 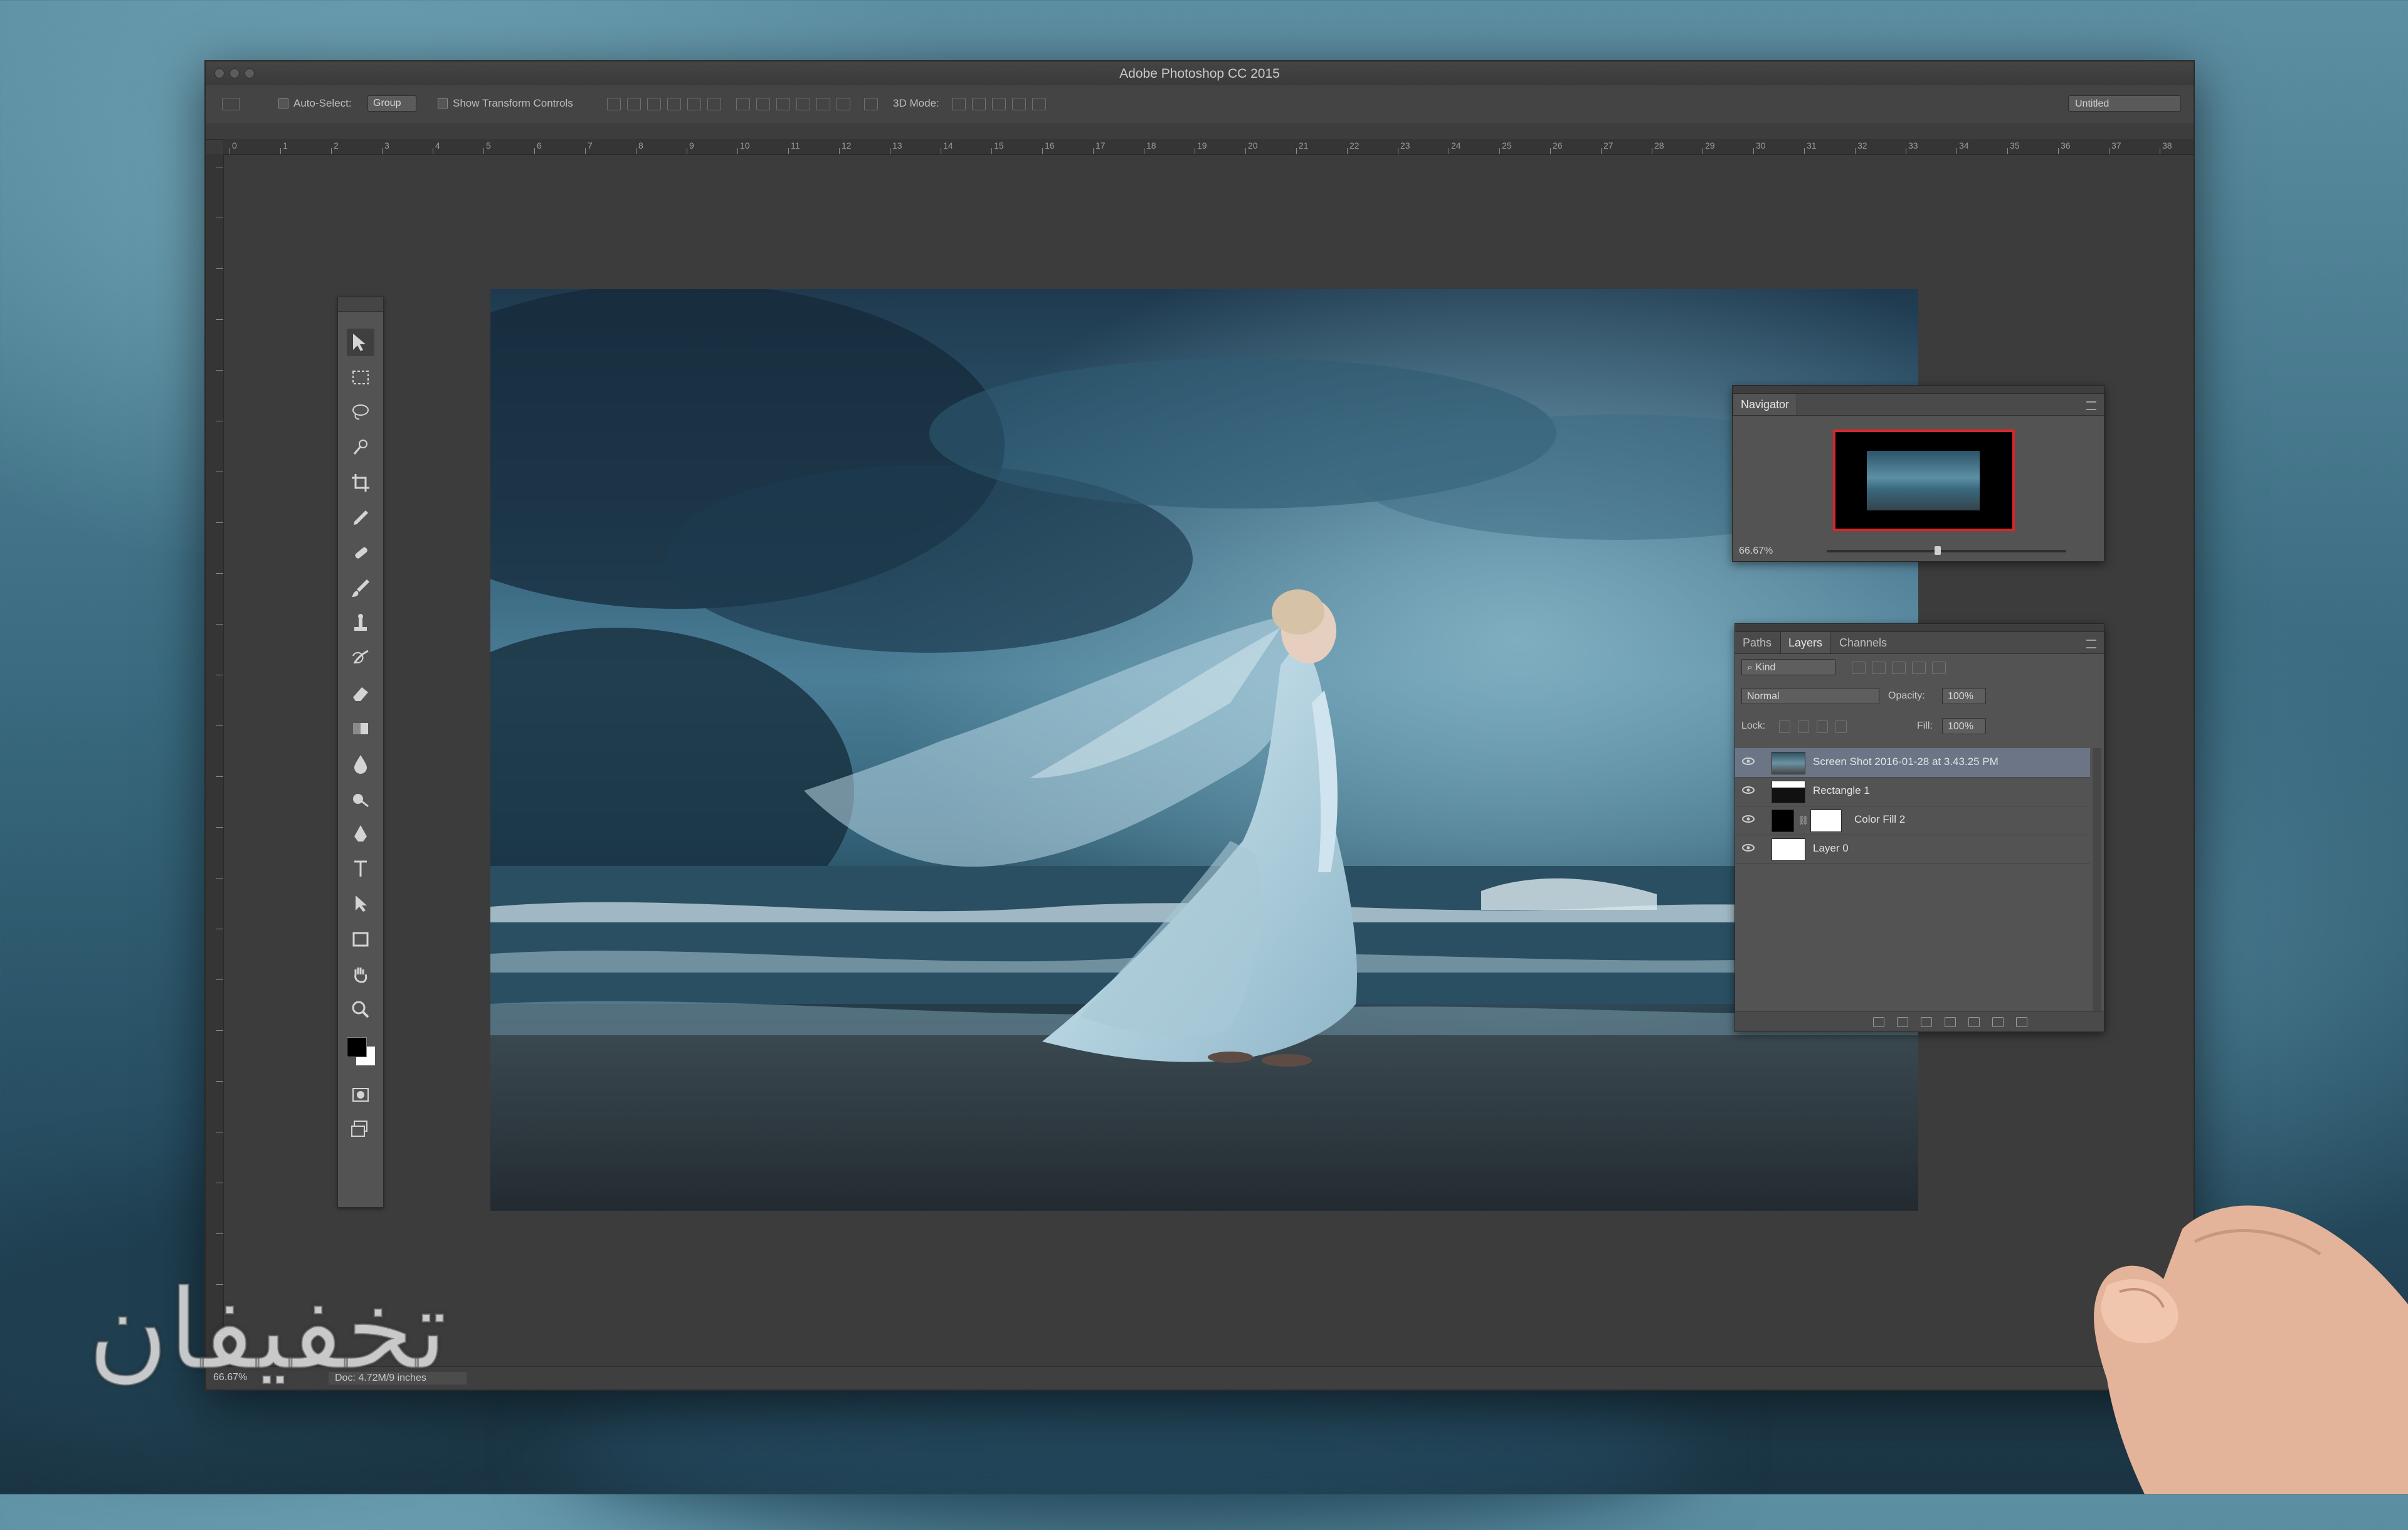 What do you see at coordinates (674, 104) in the screenshot?
I see `align-left-icon` at bounding box center [674, 104].